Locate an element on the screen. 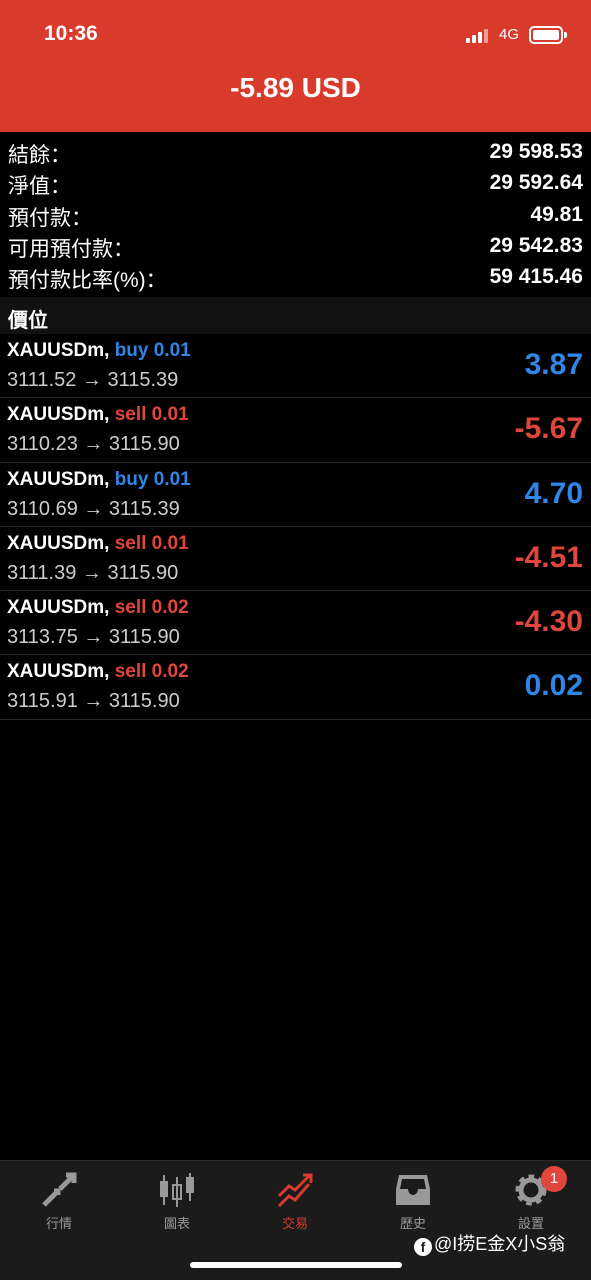  tab-trade: 交易 is located at coordinates (295, 1201).